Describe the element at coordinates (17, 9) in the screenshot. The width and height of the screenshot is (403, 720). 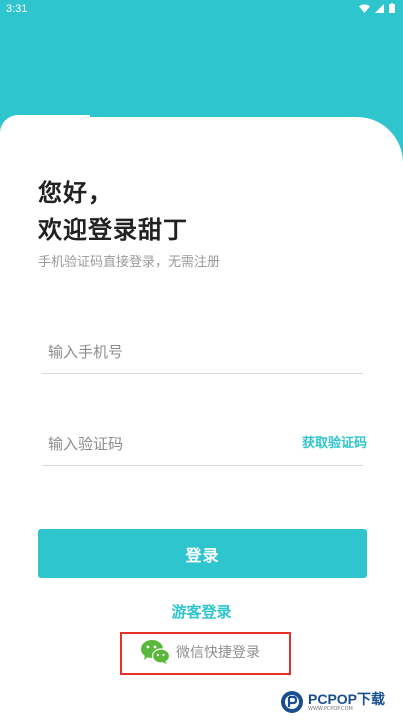
I see `status-time: 3:31` at that location.